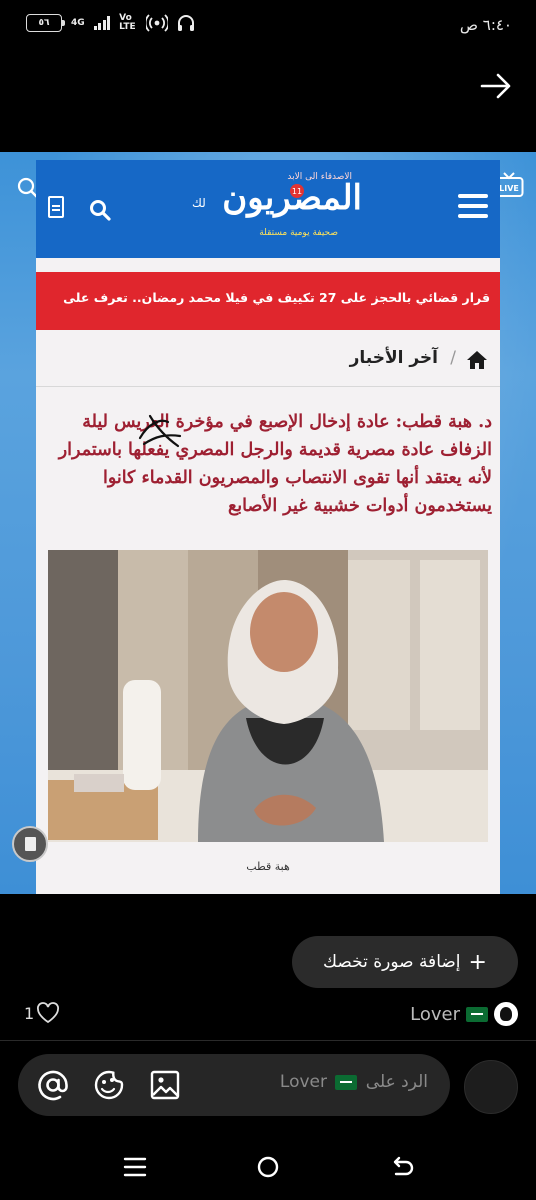 The height and width of the screenshot is (1200, 536). What do you see at coordinates (401, 1167) in the screenshot?
I see `back-icon` at bounding box center [401, 1167].